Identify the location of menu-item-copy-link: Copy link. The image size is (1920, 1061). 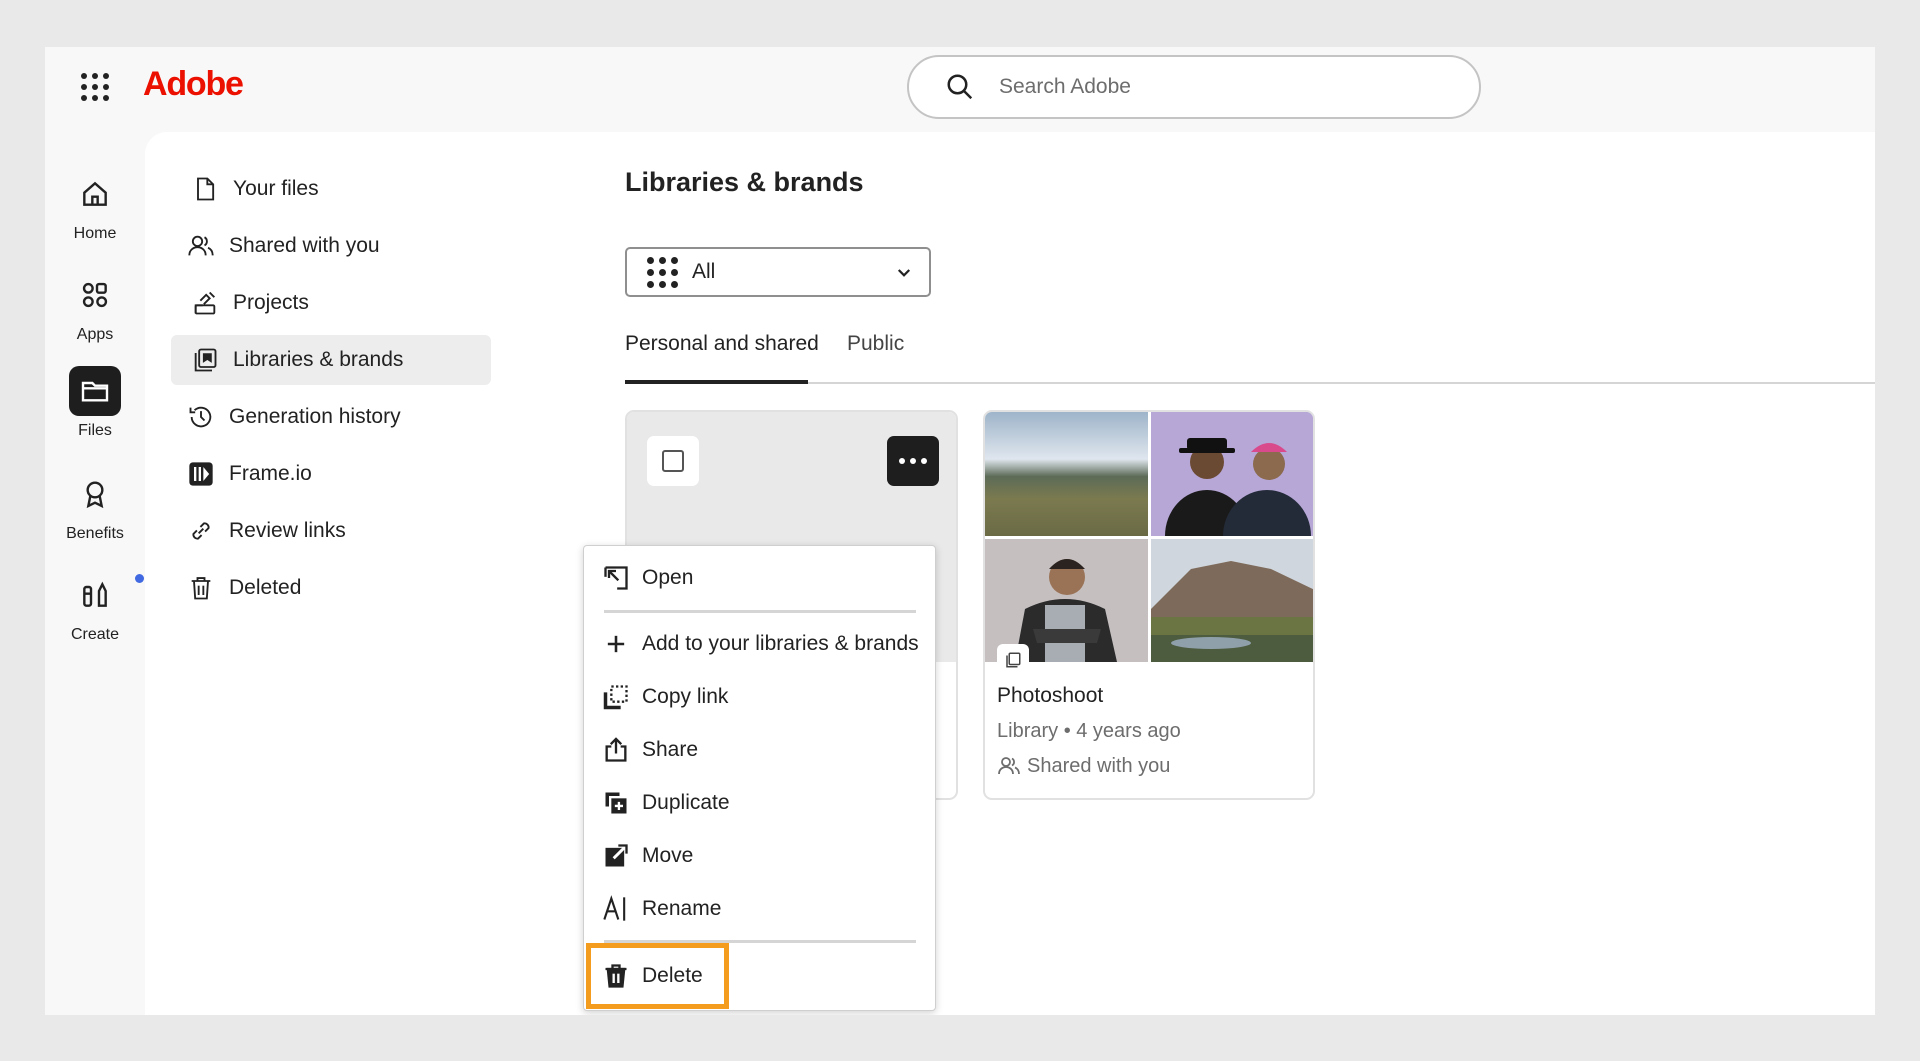
(665, 697).